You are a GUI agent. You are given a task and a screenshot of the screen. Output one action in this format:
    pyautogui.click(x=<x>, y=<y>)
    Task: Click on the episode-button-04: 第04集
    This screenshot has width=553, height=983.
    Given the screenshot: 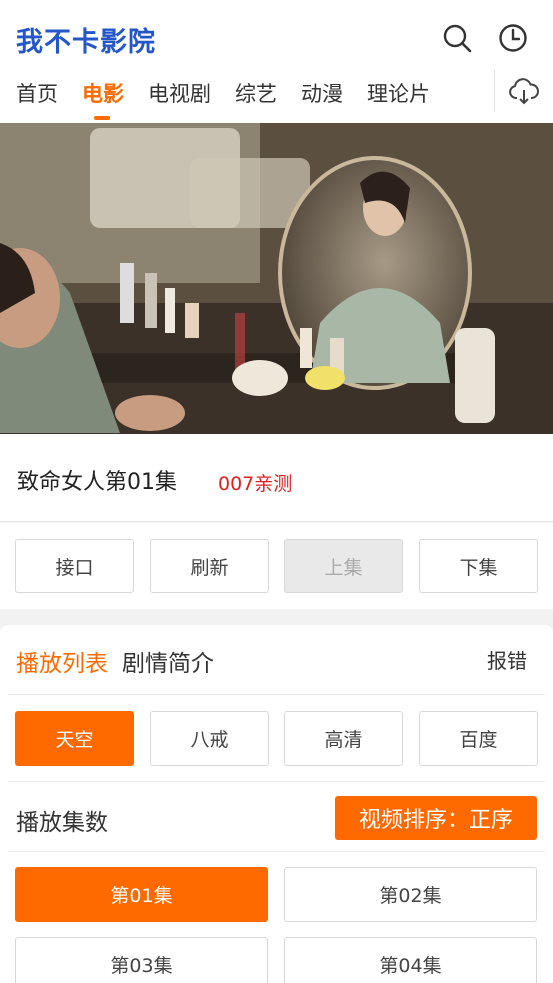 What is the action you would take?
    pyautogui.click(x=410, y=960)
    